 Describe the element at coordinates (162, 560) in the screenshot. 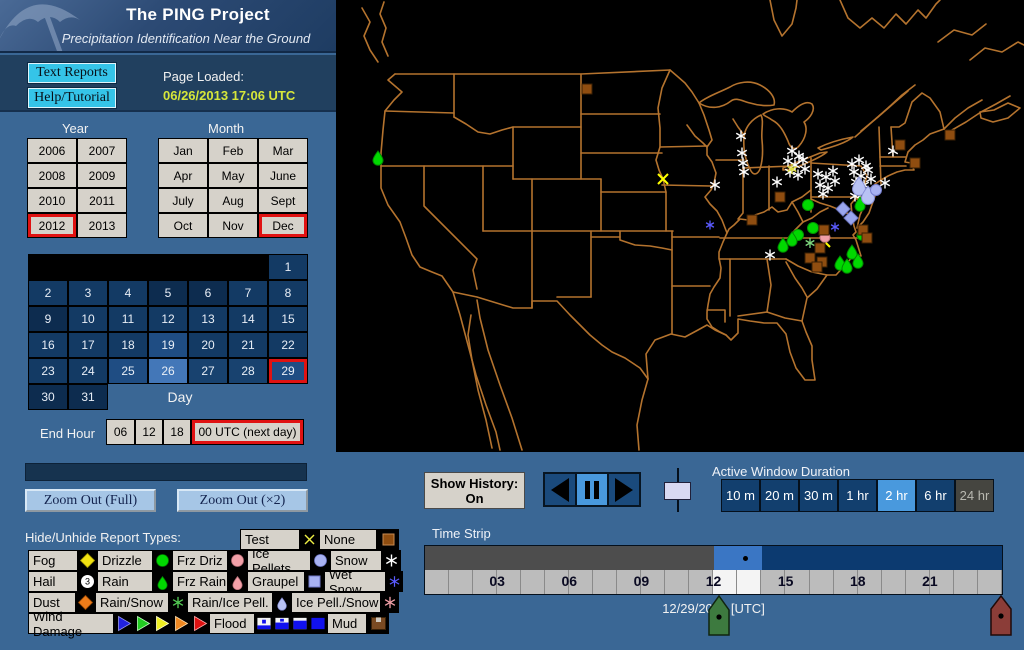

I see `circle-green-icon` at that location.